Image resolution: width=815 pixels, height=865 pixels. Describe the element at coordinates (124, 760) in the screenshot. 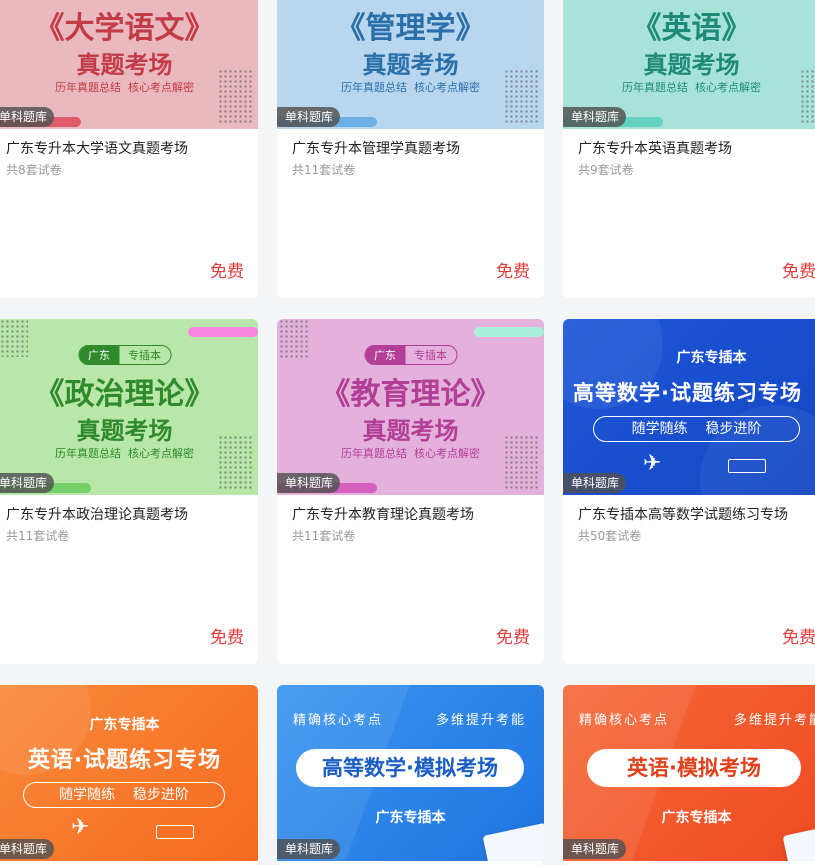

I see `banner-main: 英语·试题练习专场` at that location.